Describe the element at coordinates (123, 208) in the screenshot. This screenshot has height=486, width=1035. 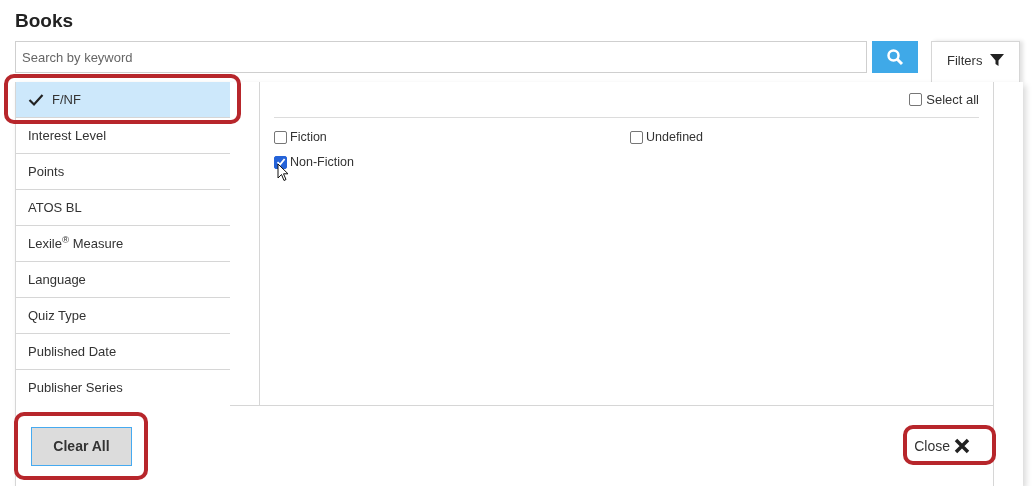
I see `filter-category: ATOS BL` at that location.